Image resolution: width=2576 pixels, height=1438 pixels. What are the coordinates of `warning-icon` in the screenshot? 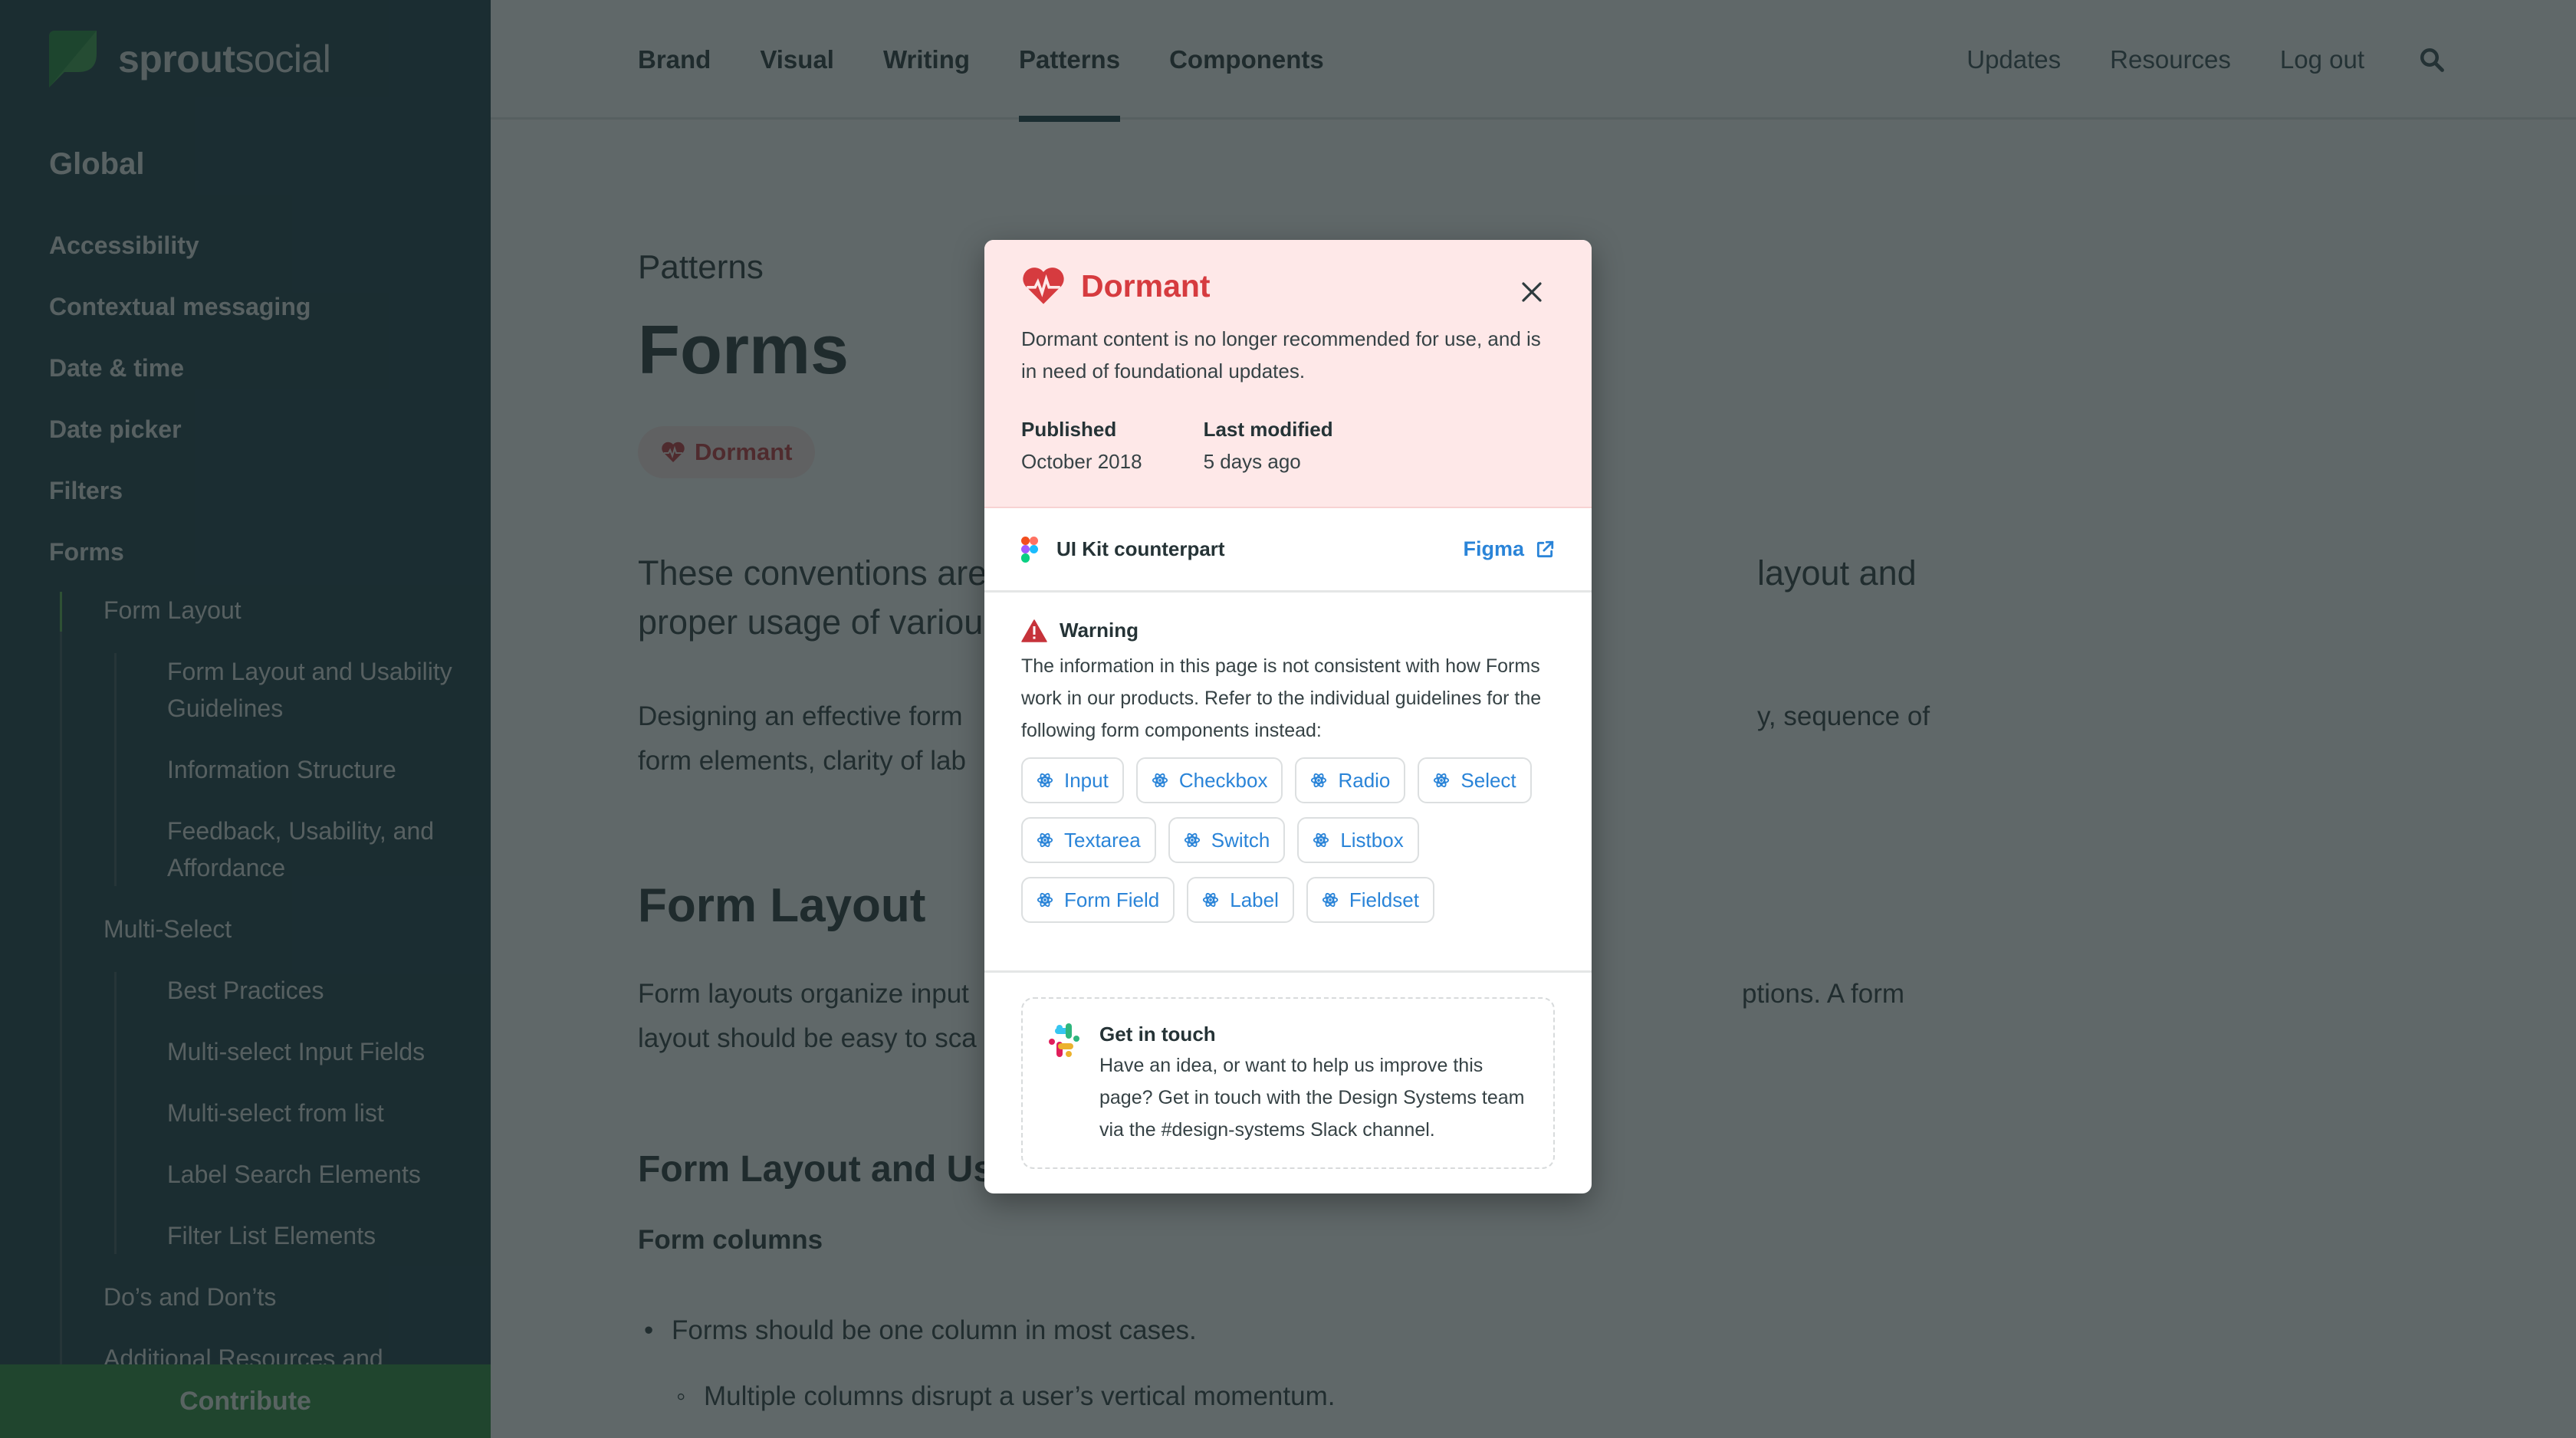 It's located at (1034, 630).